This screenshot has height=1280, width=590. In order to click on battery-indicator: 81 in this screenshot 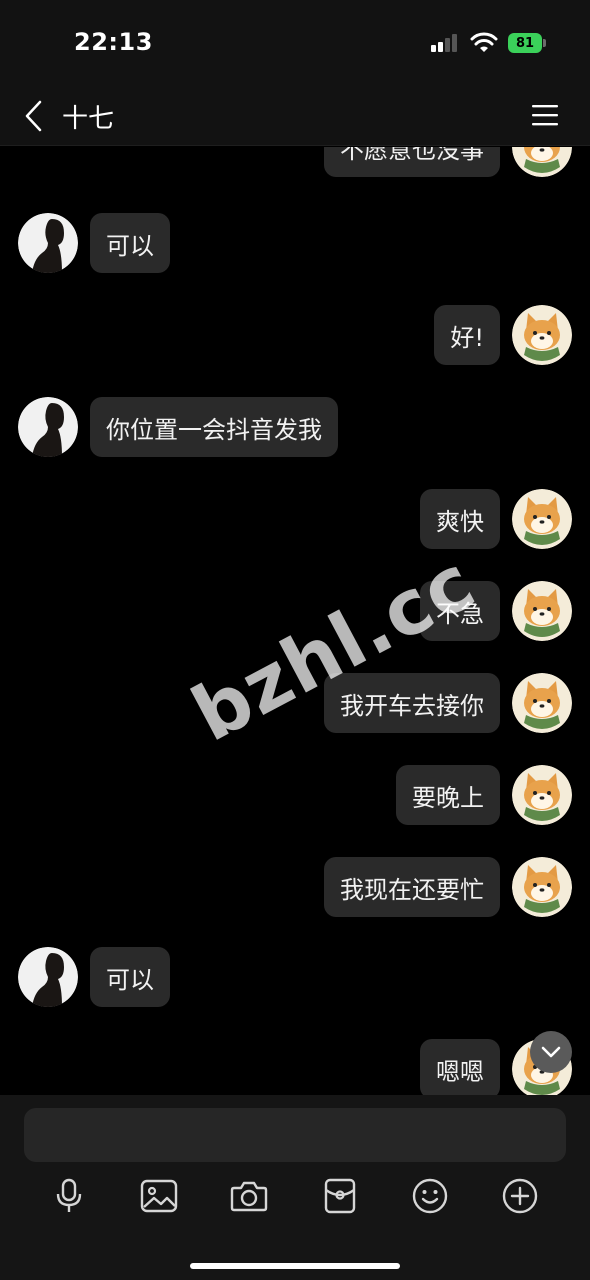, I will do `click(527, 43)`.